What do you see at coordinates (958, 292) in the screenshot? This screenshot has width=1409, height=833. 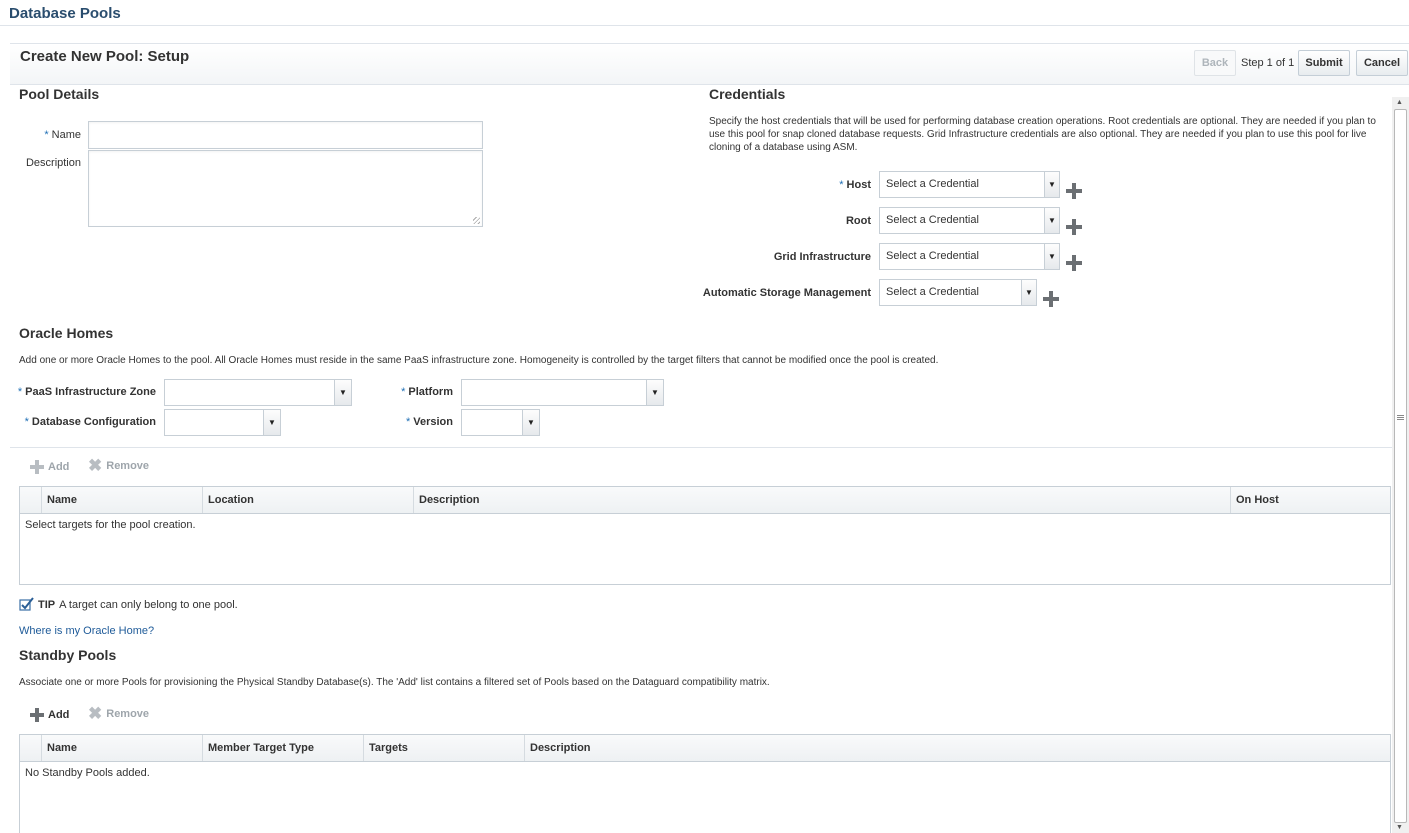 I see `asm-credential-select: Select a Credential ▼` at bounding box center [958, 292].